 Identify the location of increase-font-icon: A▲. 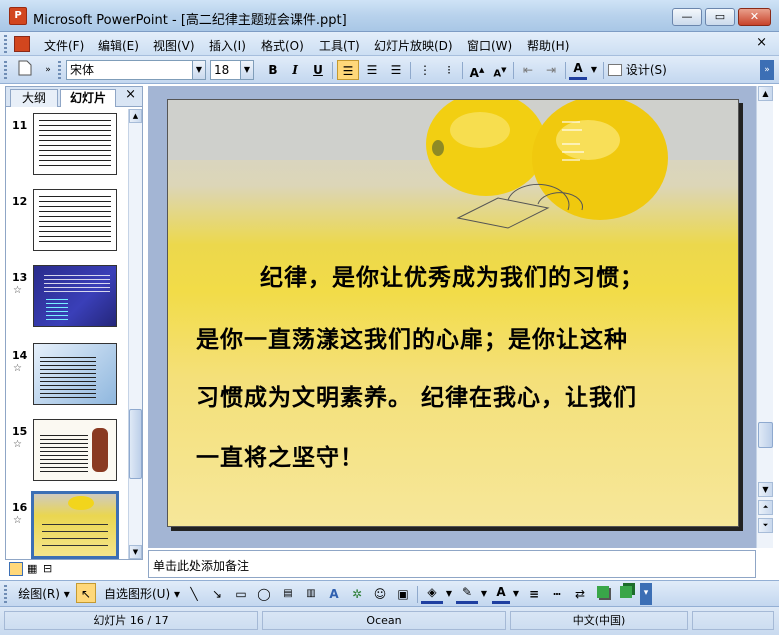
(477, 70).